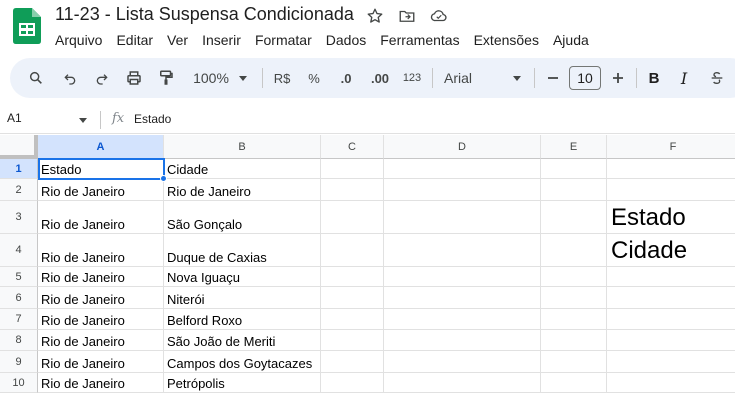 This screenshot has width=735, height=393. Describe the element at coordinates (242, 217) in the screenshot. I see `cell-b3: São Gonçalo` at that location.